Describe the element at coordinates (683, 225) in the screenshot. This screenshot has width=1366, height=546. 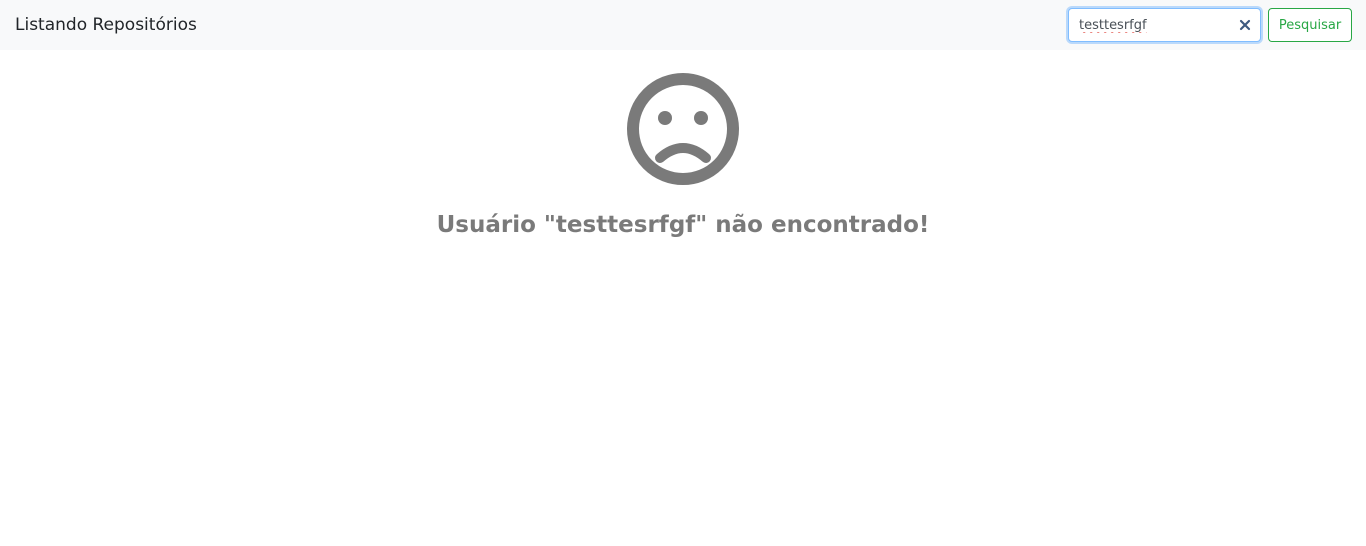
I see `not-found-message: Usuário "testtesrfgf" não encontrado!` at that location.